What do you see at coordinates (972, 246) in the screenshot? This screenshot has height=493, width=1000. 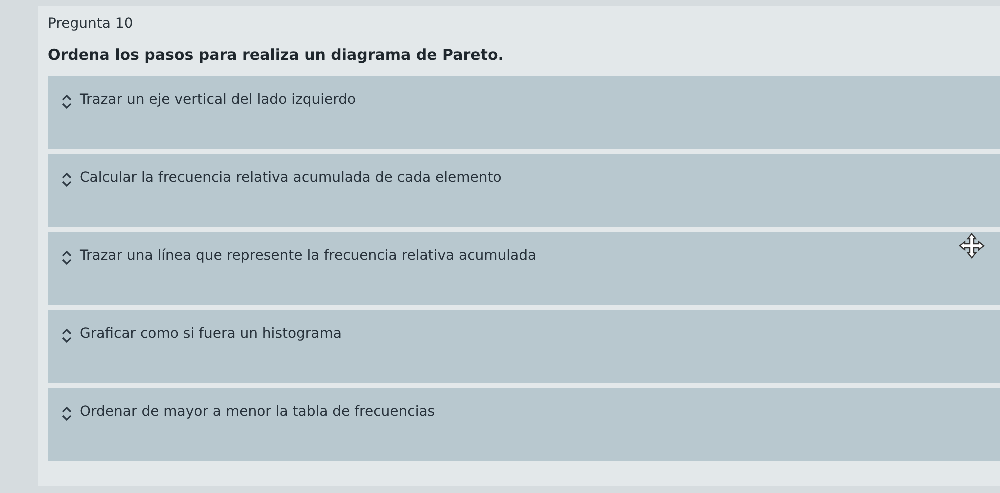 I see `move-cursor-icon` at bounding box center [972, 246].